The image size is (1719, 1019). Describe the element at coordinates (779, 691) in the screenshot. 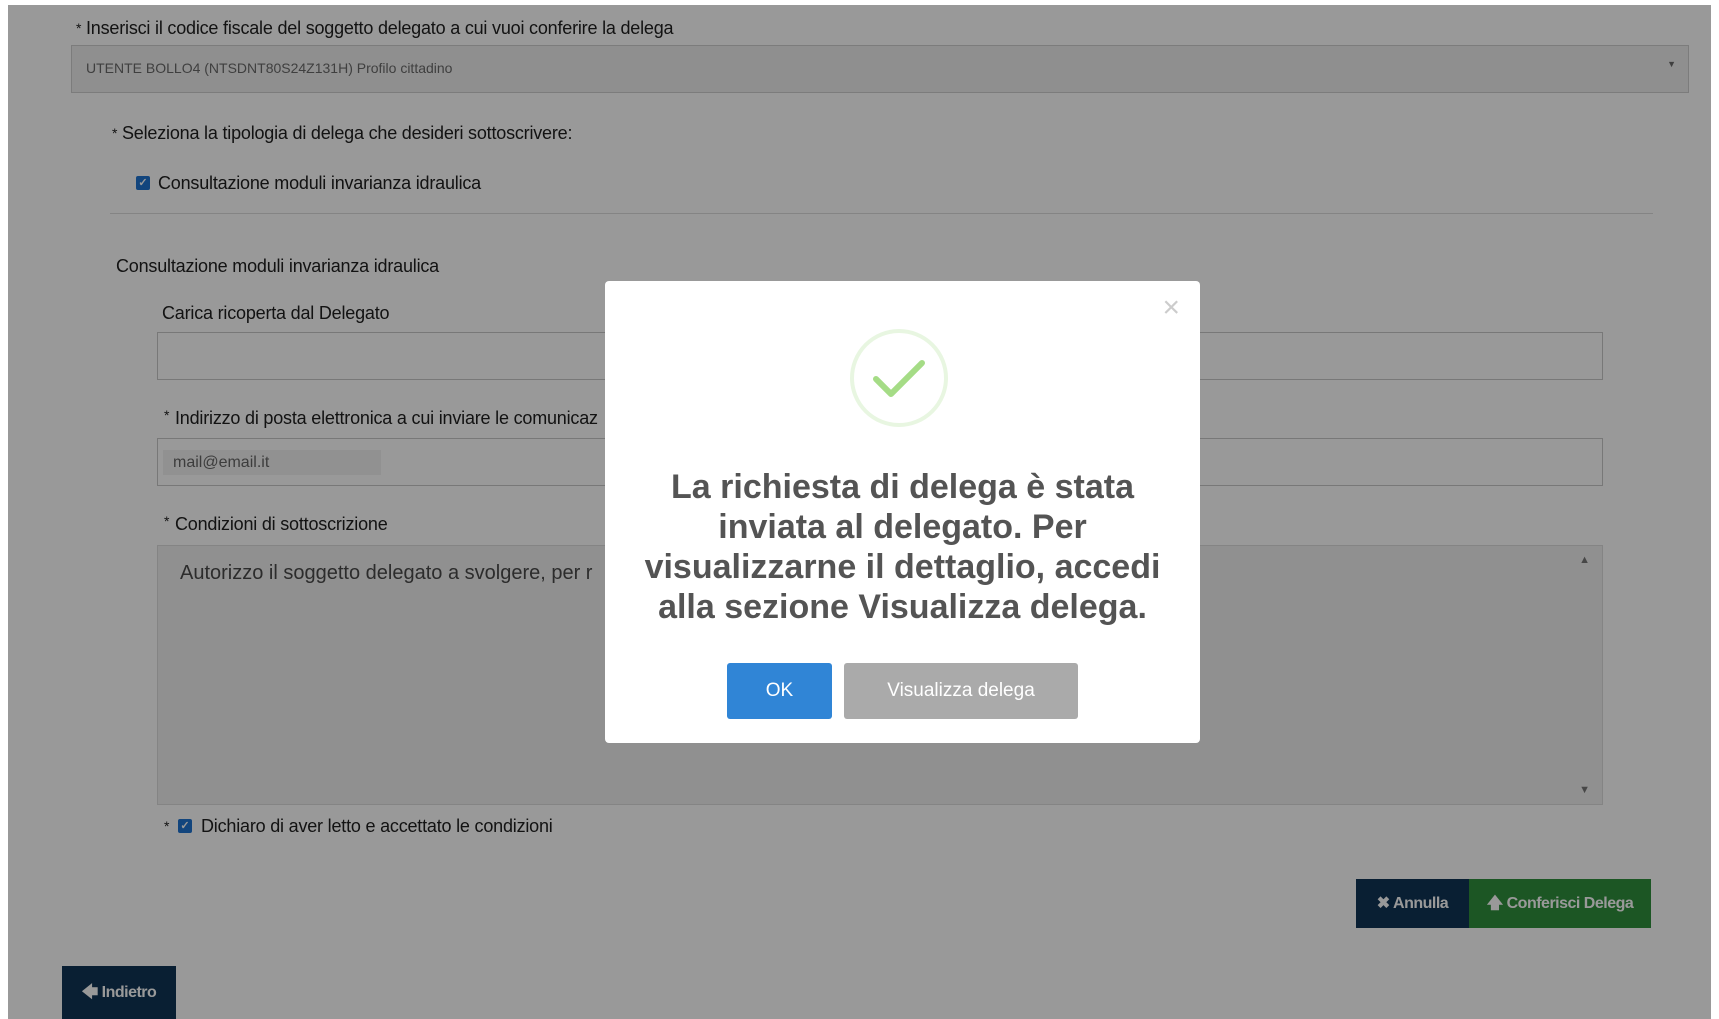

I see `ok-button: OK` at that location.